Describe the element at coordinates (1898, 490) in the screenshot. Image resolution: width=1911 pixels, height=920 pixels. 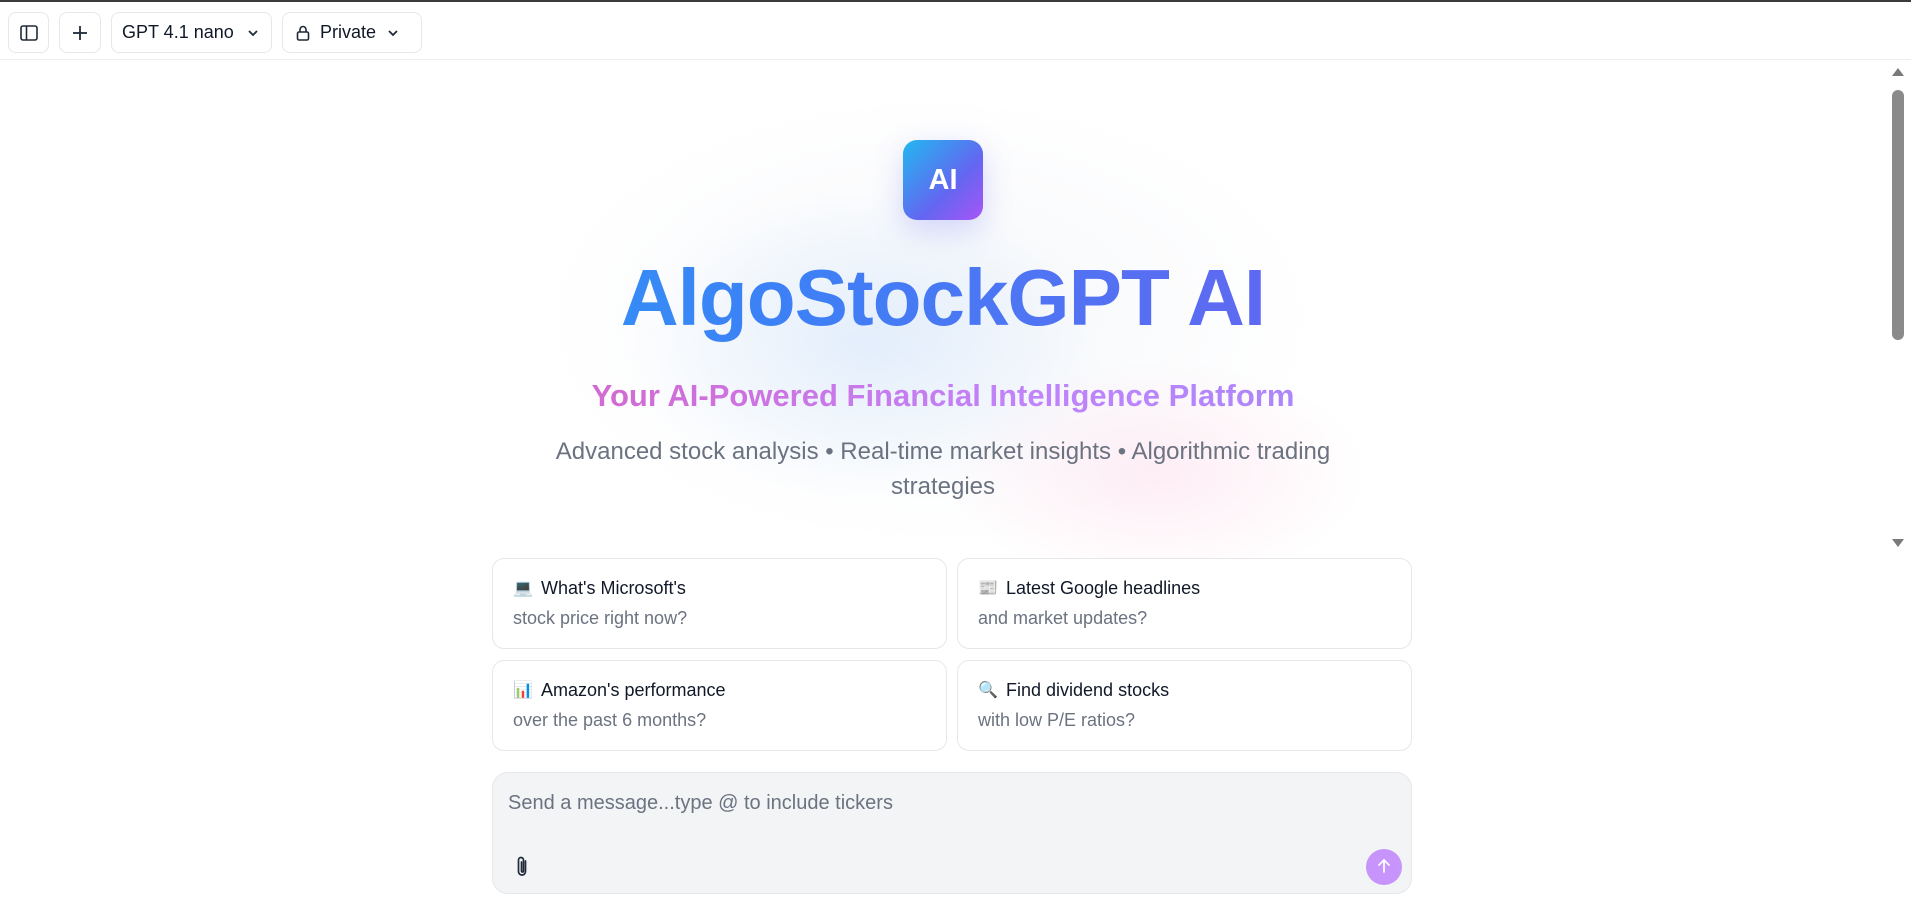
I see `vertical-scrollbar` at that location.